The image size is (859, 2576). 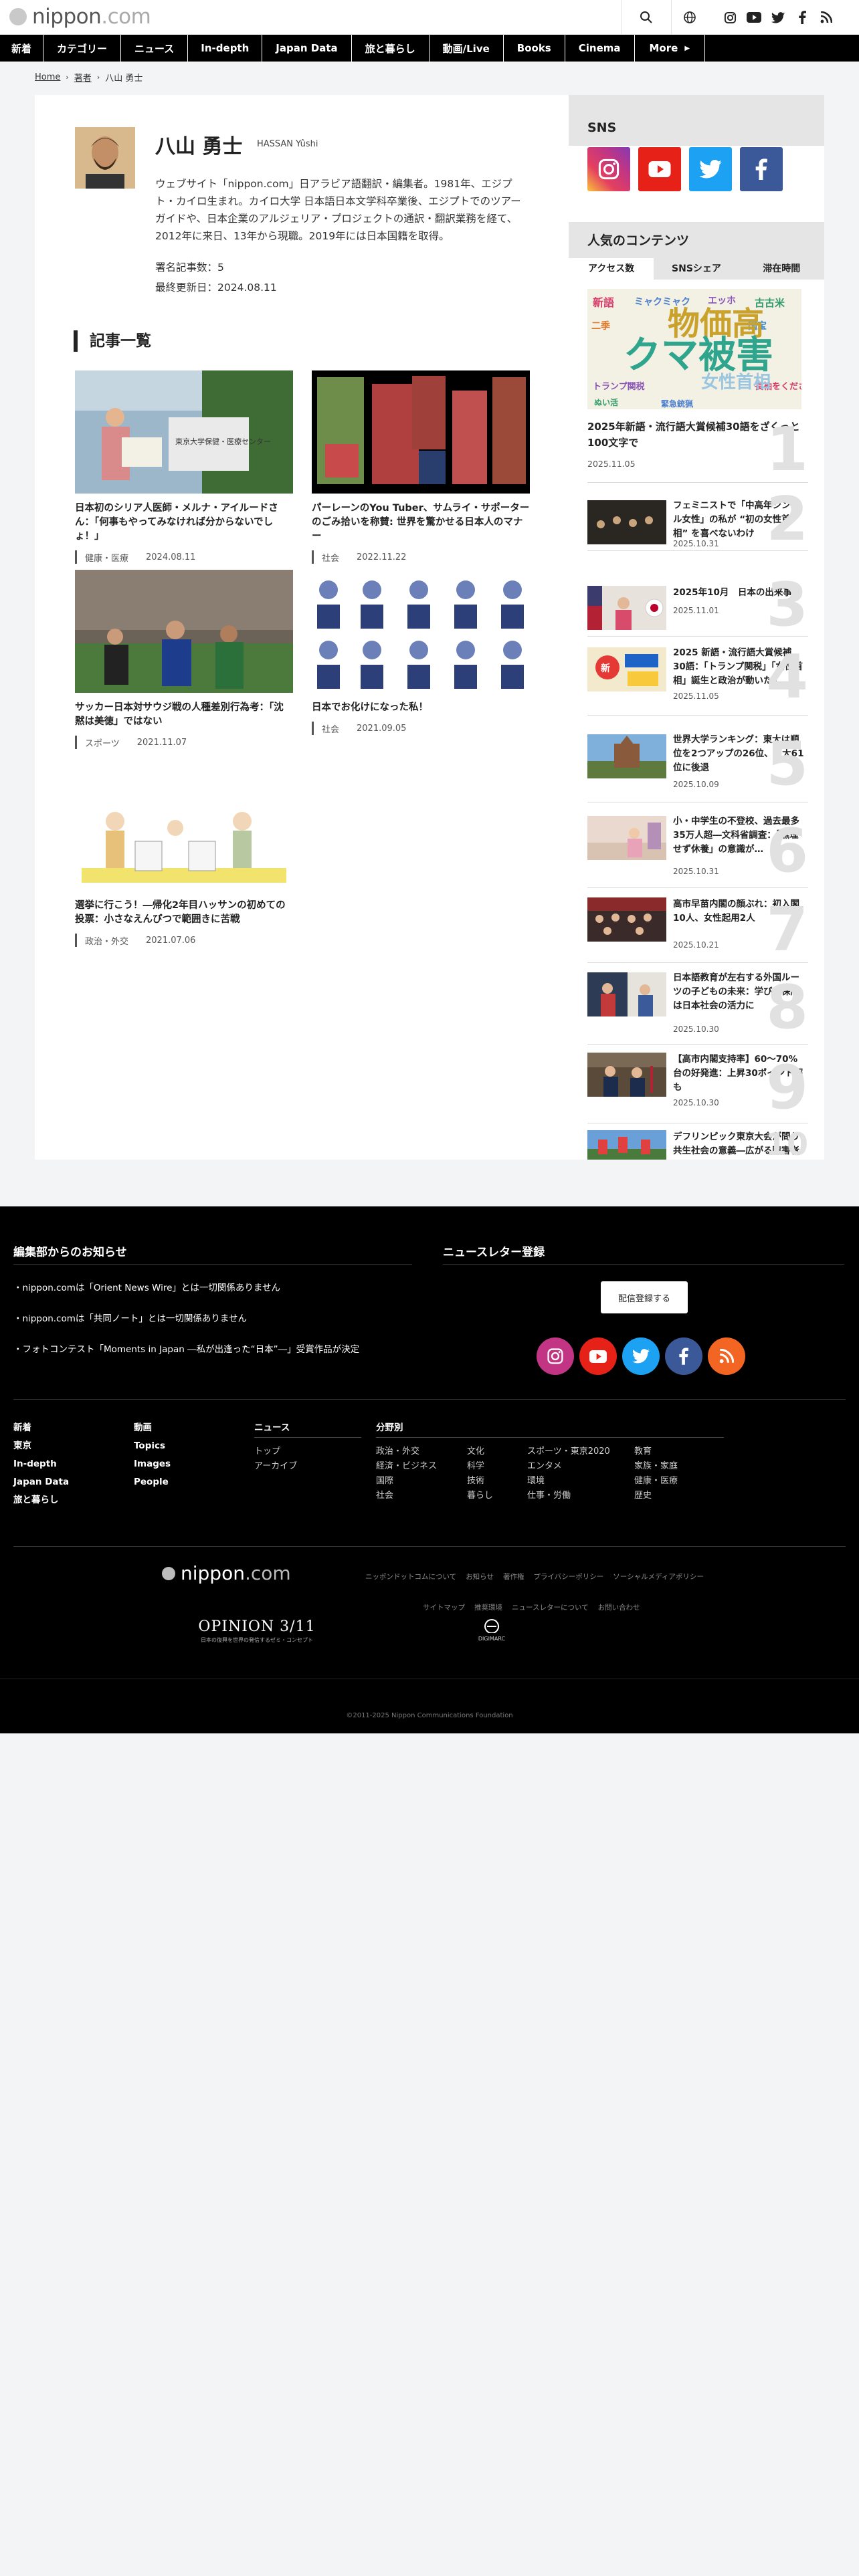 I want to click on nav-item-new: 新着, so click(x=22, y=48).